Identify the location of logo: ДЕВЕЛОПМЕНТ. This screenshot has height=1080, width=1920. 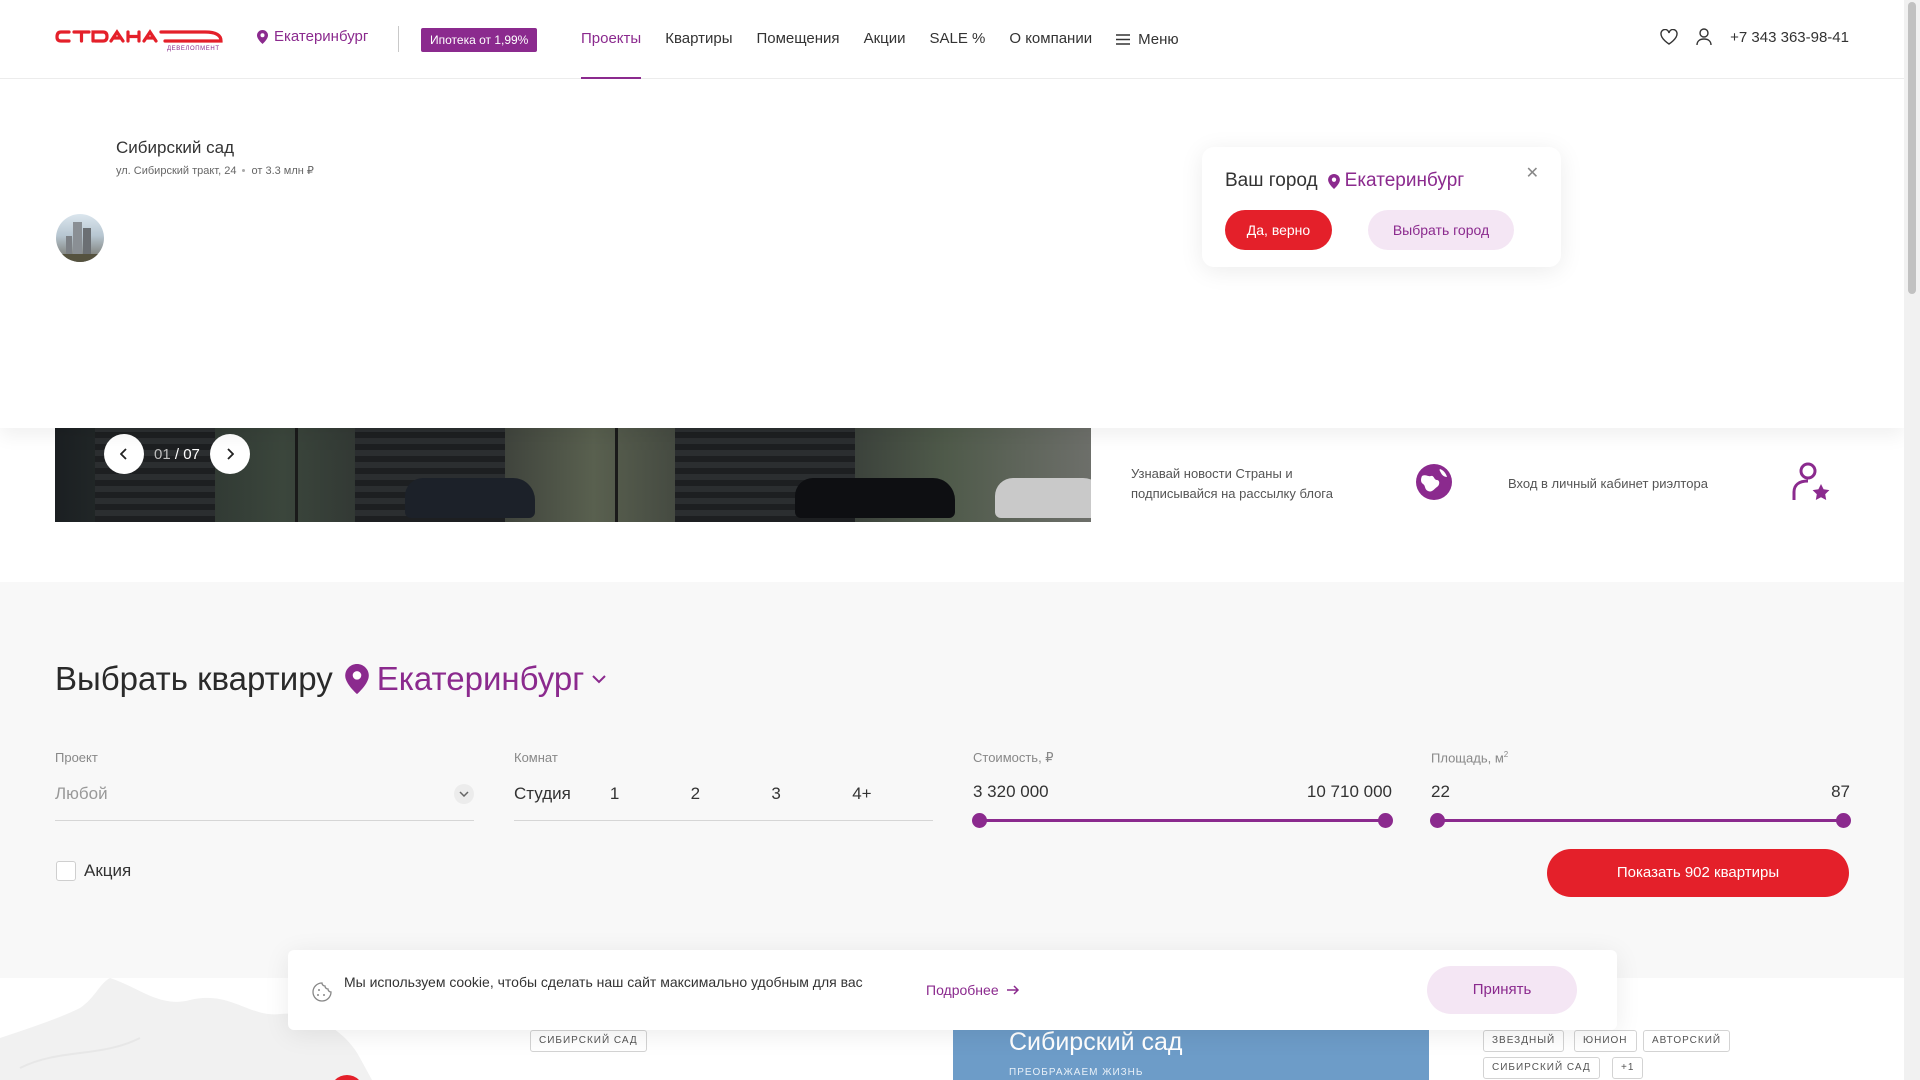
(140, 40).